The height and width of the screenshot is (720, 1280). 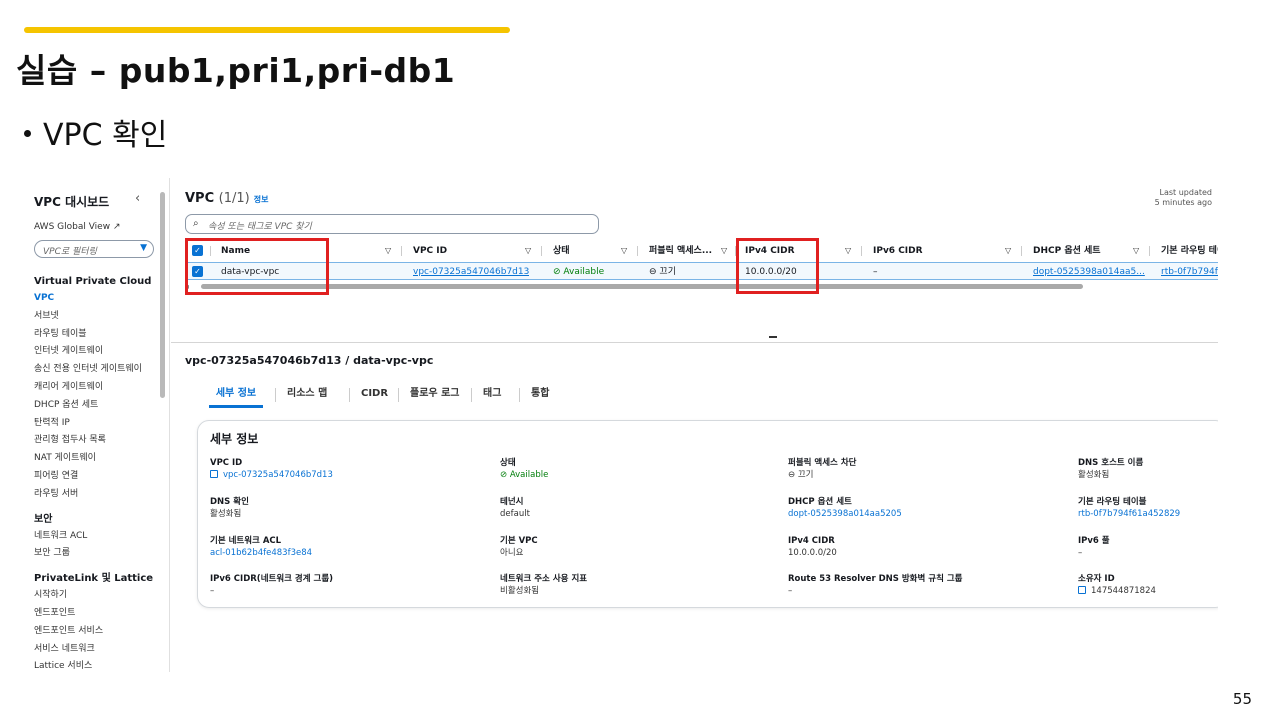 I want to click on column-header-vpc-id: VPC ID, so click(x=430, y=251).